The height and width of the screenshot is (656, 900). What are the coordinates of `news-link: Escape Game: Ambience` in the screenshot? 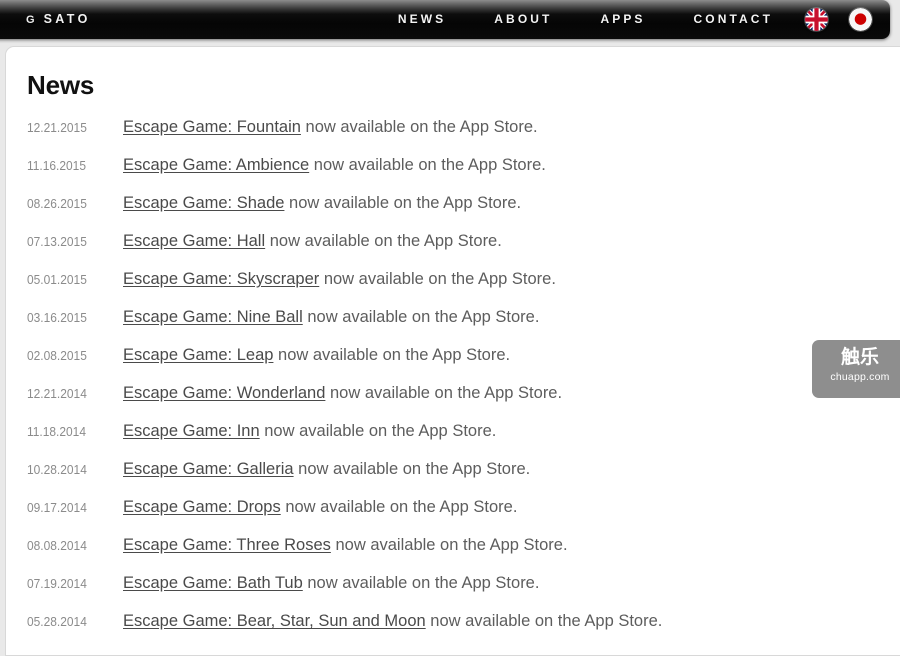 It's located at (216, 165).